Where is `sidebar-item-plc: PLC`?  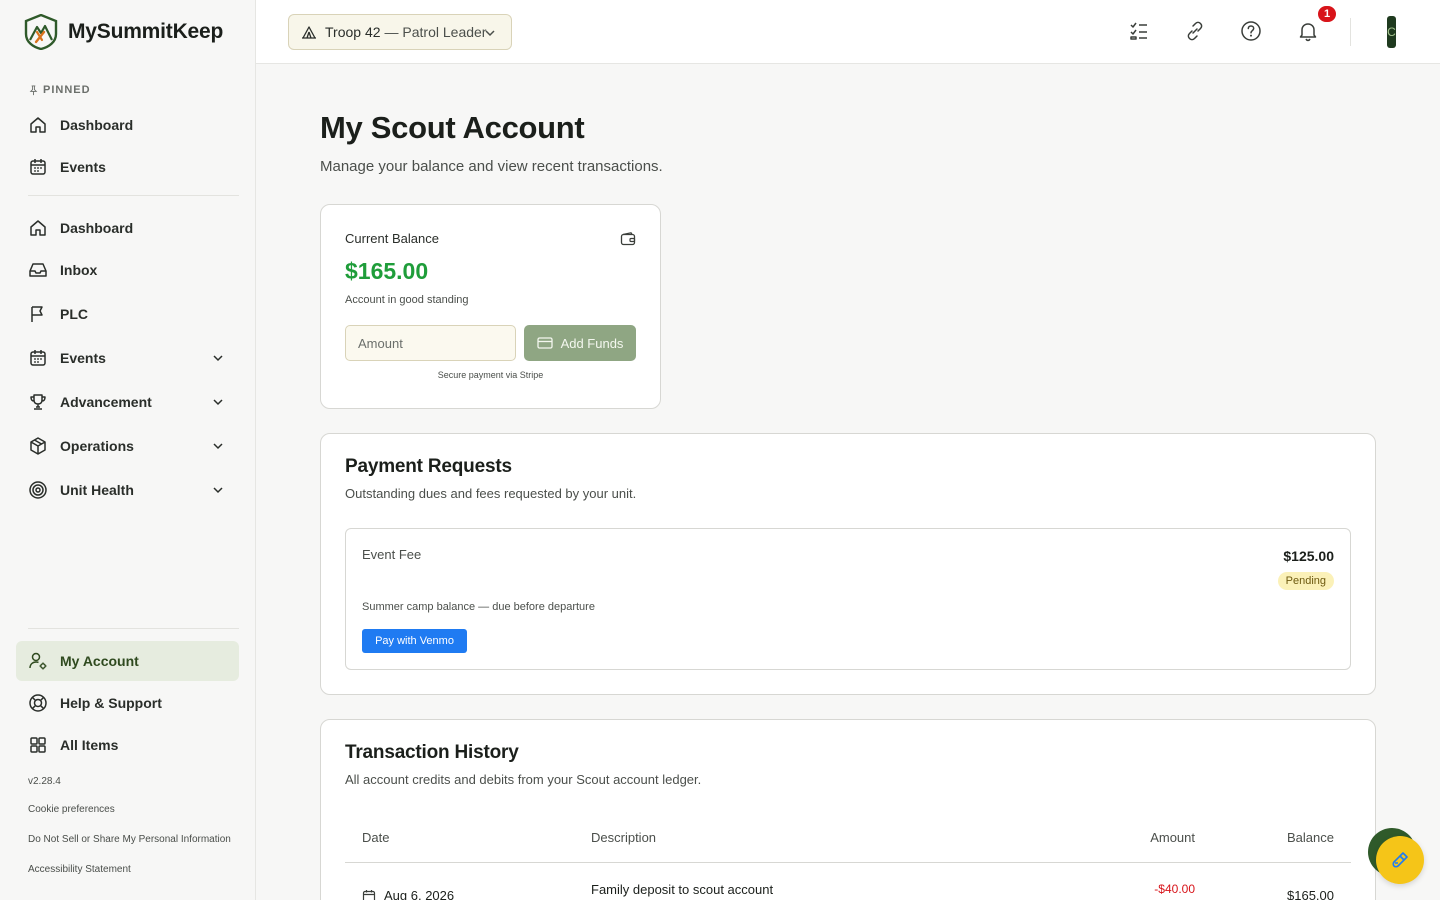 sidebar-item-plc: PLC is located at coordinates (127, 314).